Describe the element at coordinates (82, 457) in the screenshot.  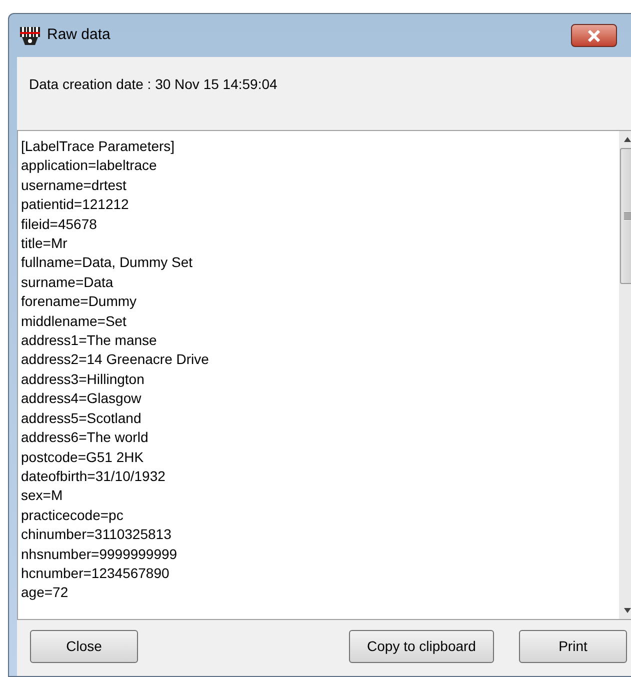
I see `text-line: postcode=G51 2HK` at that location.